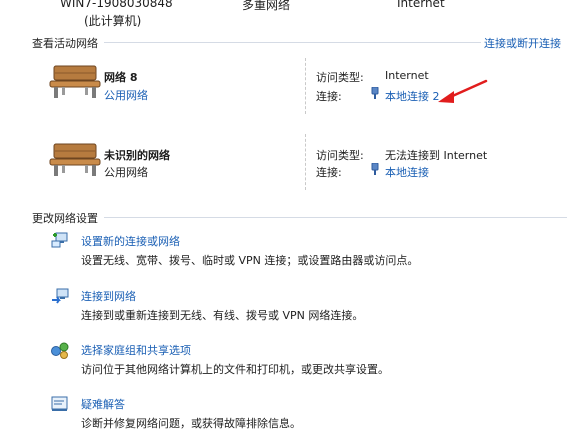 The image size is (567, 445). What do you see at coordinates (103, 404) in the screenshot?
I see `troubleshoot-link: 疑难解答` at bounding box center [103, 404].